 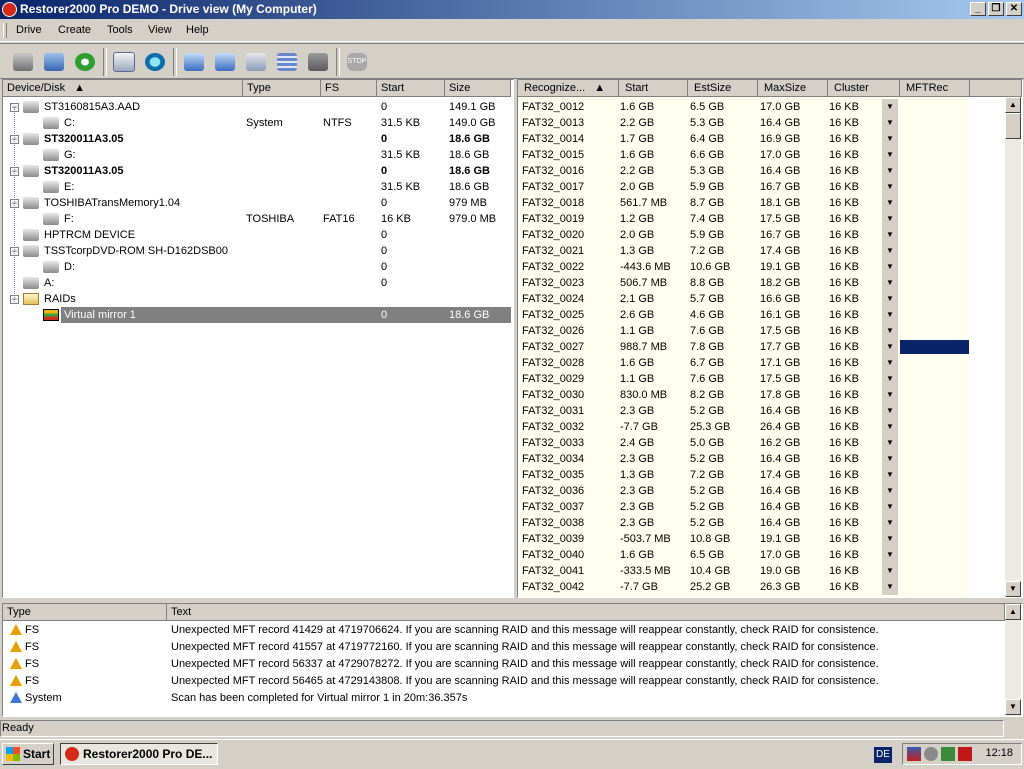 What do you see at coordinates (568, 88) in the screenshot?
I see `col-recognized: Recognize... ▲` at bounding box center [568, 88].